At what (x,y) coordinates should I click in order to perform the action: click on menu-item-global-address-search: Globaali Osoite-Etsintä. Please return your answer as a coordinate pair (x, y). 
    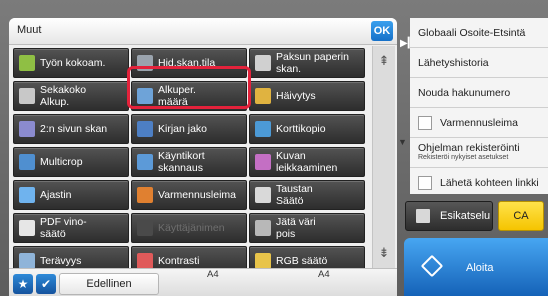
    Looking at the image, I should click on (479, 33).